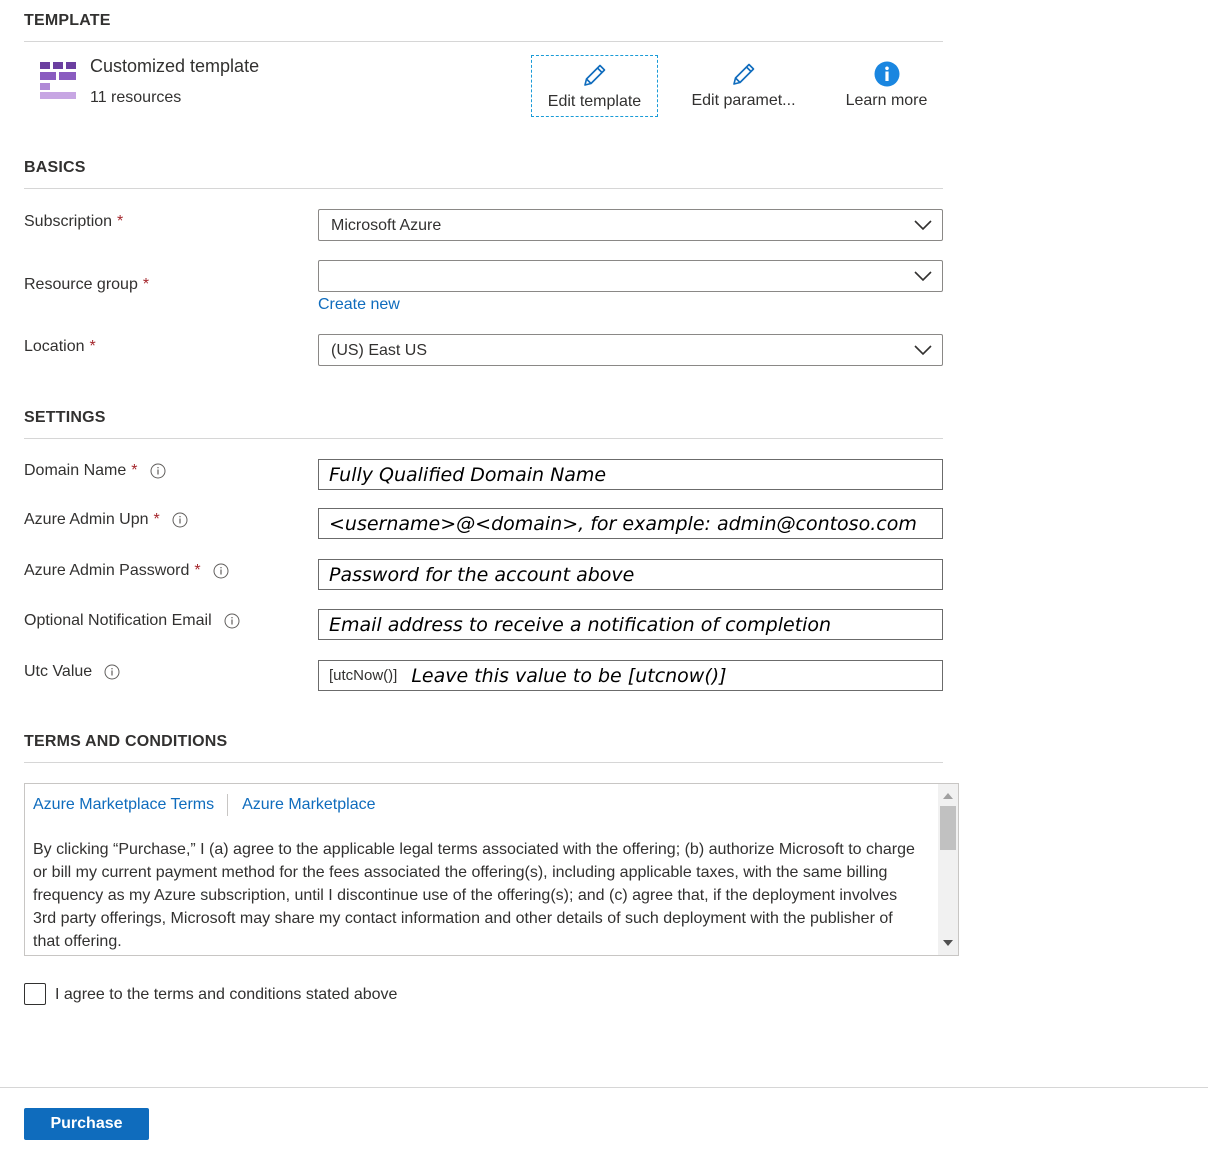 The image size is (1208, 1156). Describe the element at coordinates (126, 741) in the screenshot. I see `terms-section-title: TERMS AND CONDITIONS` at that location.